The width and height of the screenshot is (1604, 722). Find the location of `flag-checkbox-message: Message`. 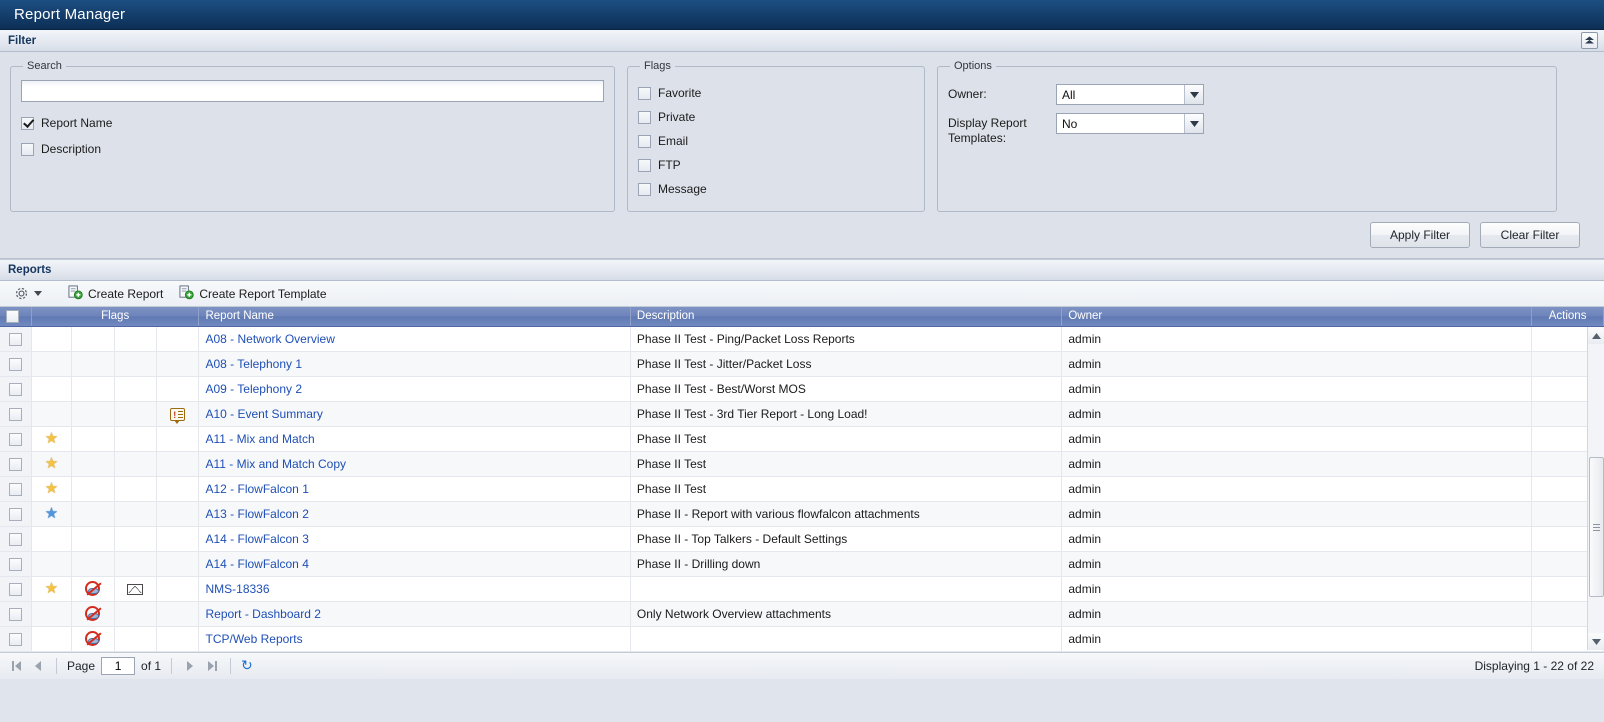

flag-checkbox-message: Message is located at coordinates (776, 189).